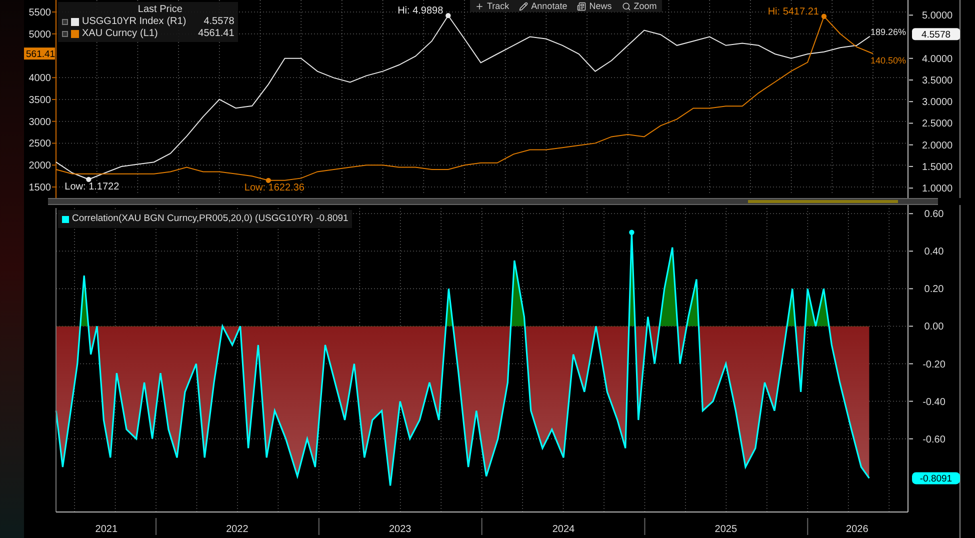 The height and width of the screenshot is (538, 975). I want to click on legend-label: (R1), so click(177, 22).